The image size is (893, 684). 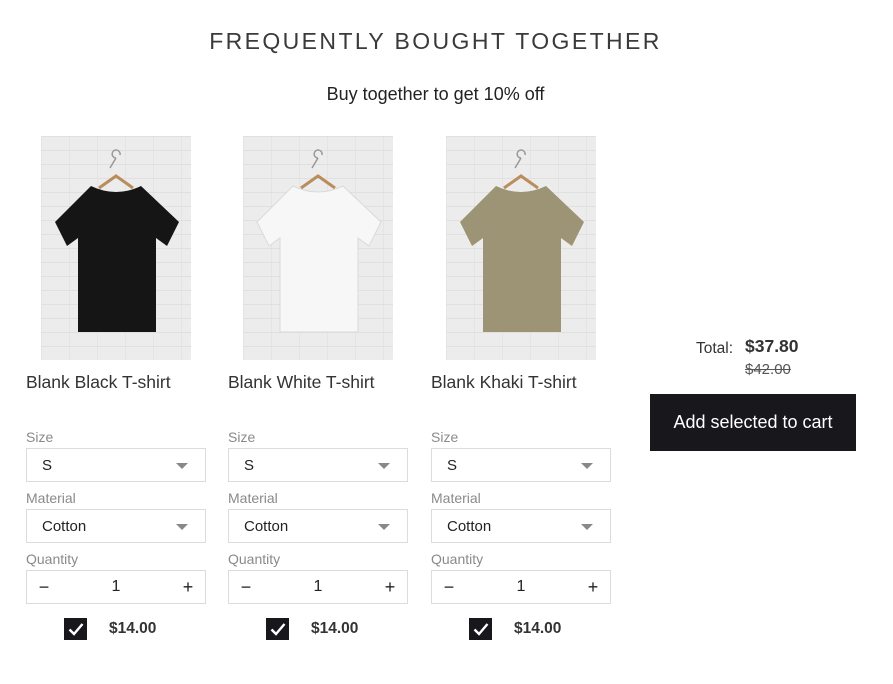 I want to click on product-name: Blank Black T-shirt, so click(x=116, y=382).